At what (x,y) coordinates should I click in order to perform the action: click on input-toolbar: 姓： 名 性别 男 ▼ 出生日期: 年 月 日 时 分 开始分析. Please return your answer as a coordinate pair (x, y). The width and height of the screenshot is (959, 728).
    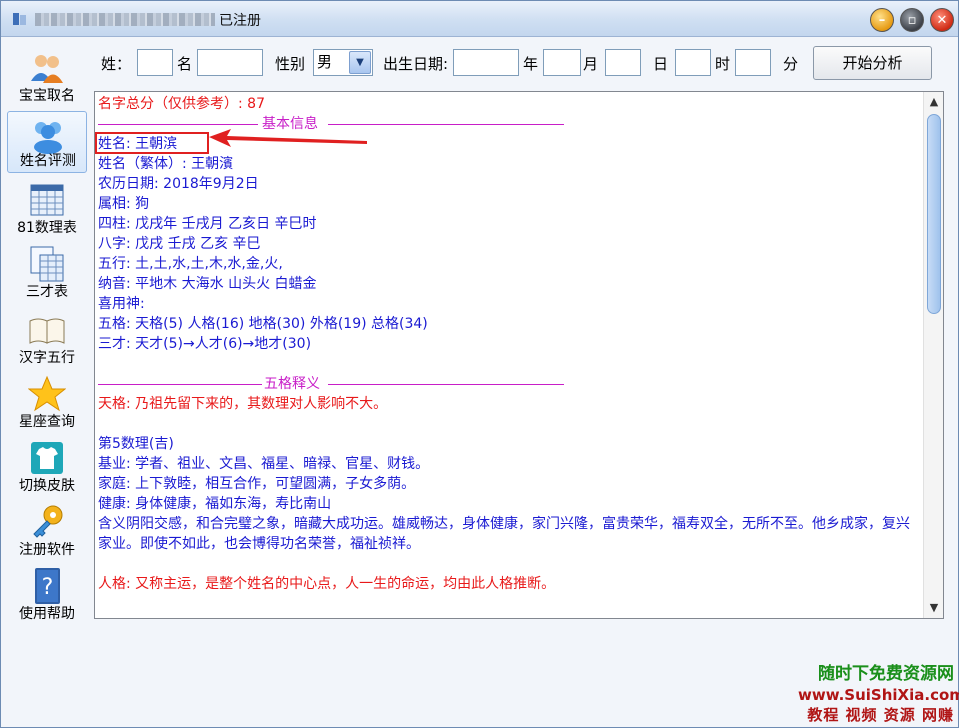
    Looking at the image, I should click on (522, 63).